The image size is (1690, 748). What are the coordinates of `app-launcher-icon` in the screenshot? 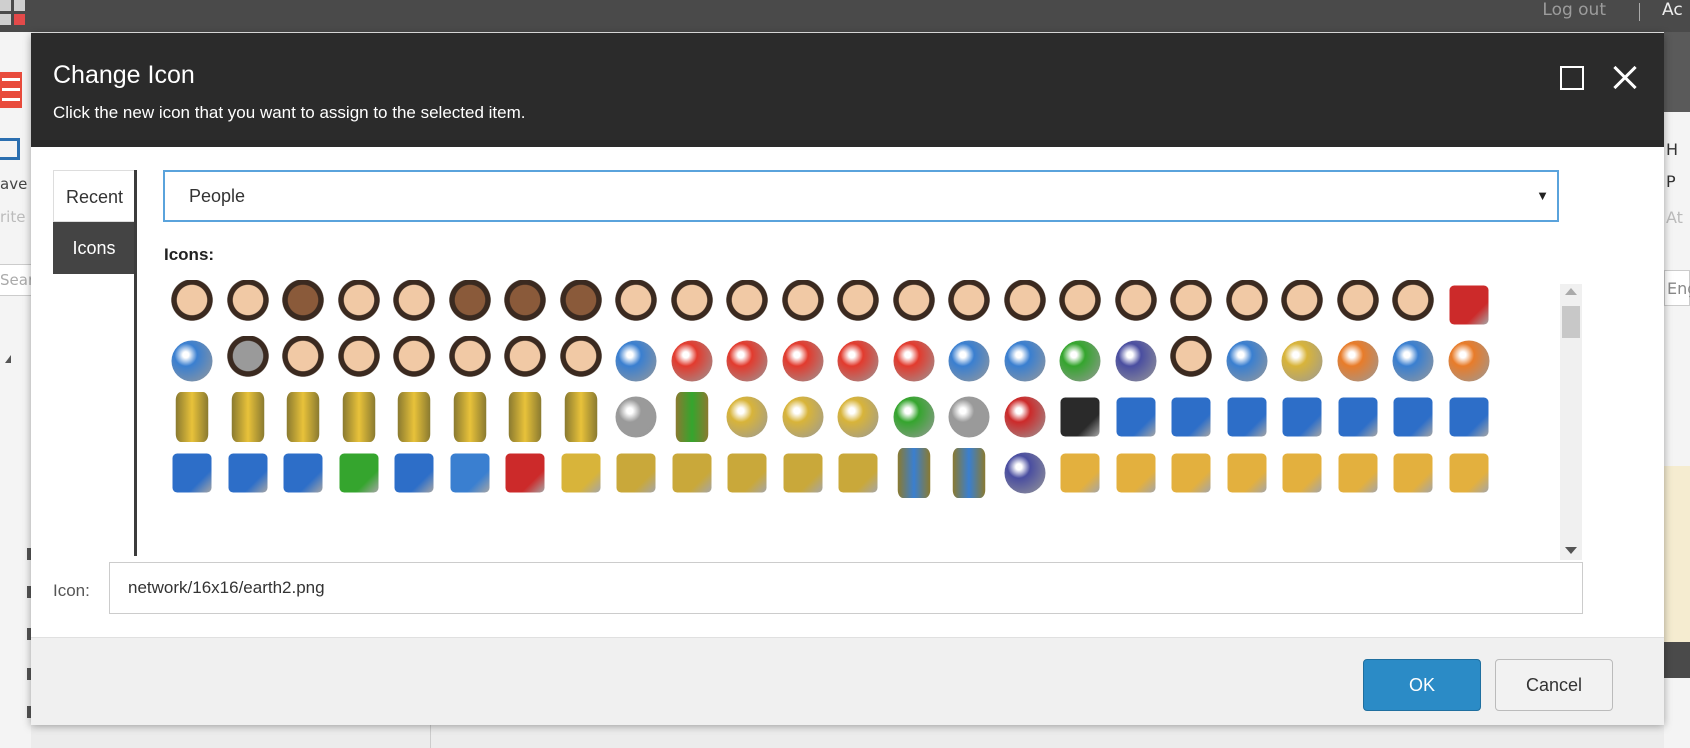 It's located at (14, 14).